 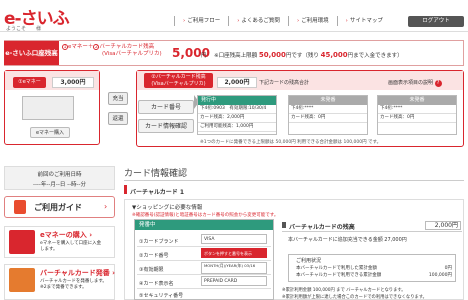 What do you see at coordinates (40, 16) in the screenshot?
I see `site-logo: e-さいふ` at bounding box center [40, 16].